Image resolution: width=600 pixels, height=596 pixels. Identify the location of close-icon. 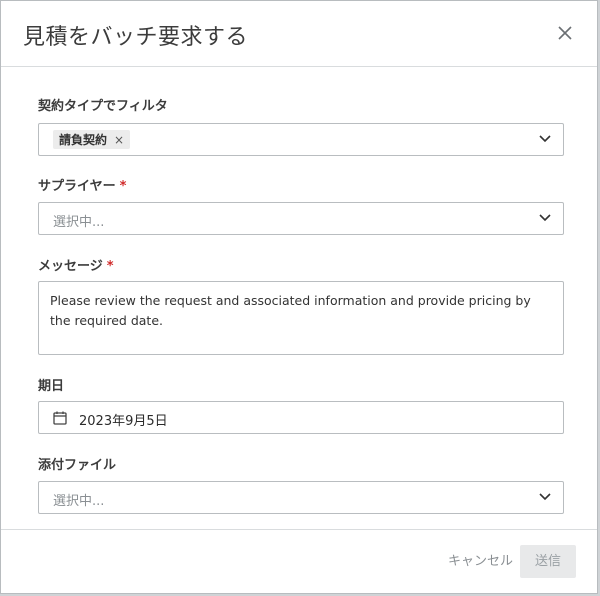
(565, 33).